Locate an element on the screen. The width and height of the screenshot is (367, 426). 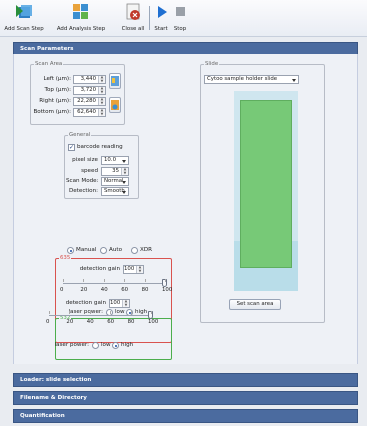
detection-label: Detection: is located at coordinates (83, 191).